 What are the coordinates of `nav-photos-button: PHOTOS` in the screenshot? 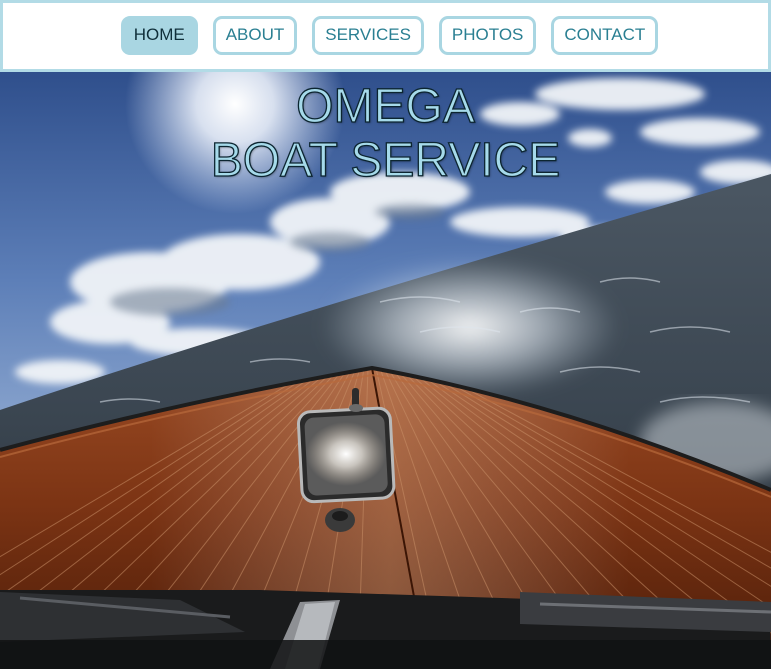 It's located at (487, 35).